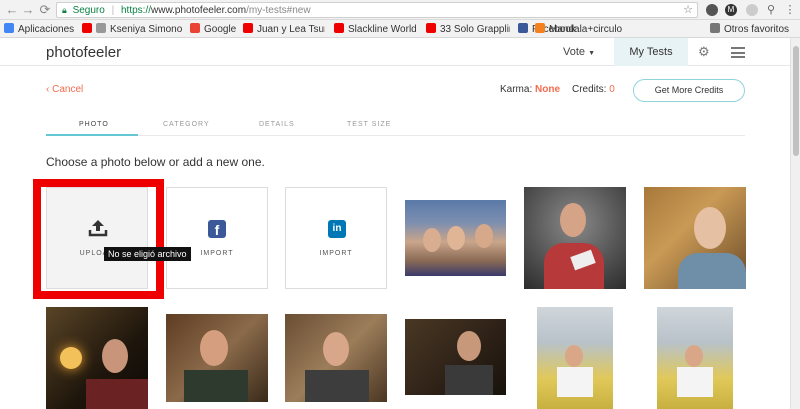 This screenshot has width=800, height=409. What do you see at coordinates (132, 29) in the screenshot?
I see `bookmark-item: Kseniya Simonov` at bounding box center [132, 29].